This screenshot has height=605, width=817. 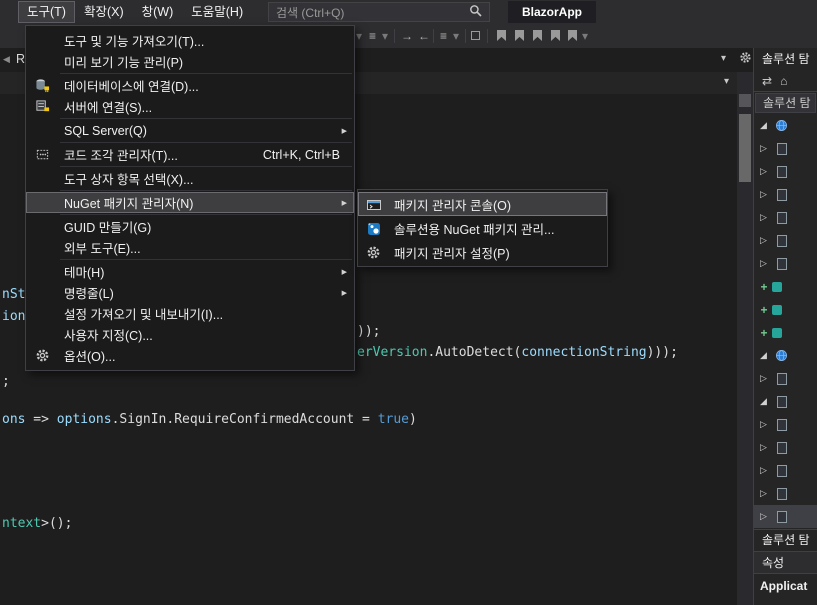 What do you see at coordinates (475, 12) in the screenshot?
I see `search-icon` at bounding box center [475, 12].